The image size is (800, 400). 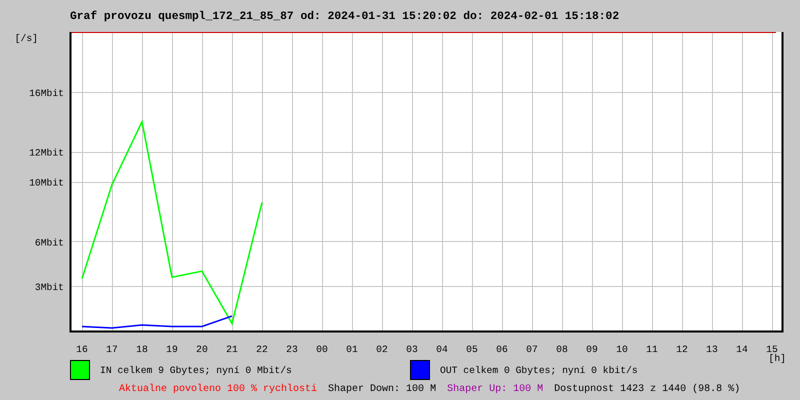 What do you see at coordinates (46, 183) in the screenshot?
I see `y-axis-label: 10Mbit` at bounding box center [46, 183].